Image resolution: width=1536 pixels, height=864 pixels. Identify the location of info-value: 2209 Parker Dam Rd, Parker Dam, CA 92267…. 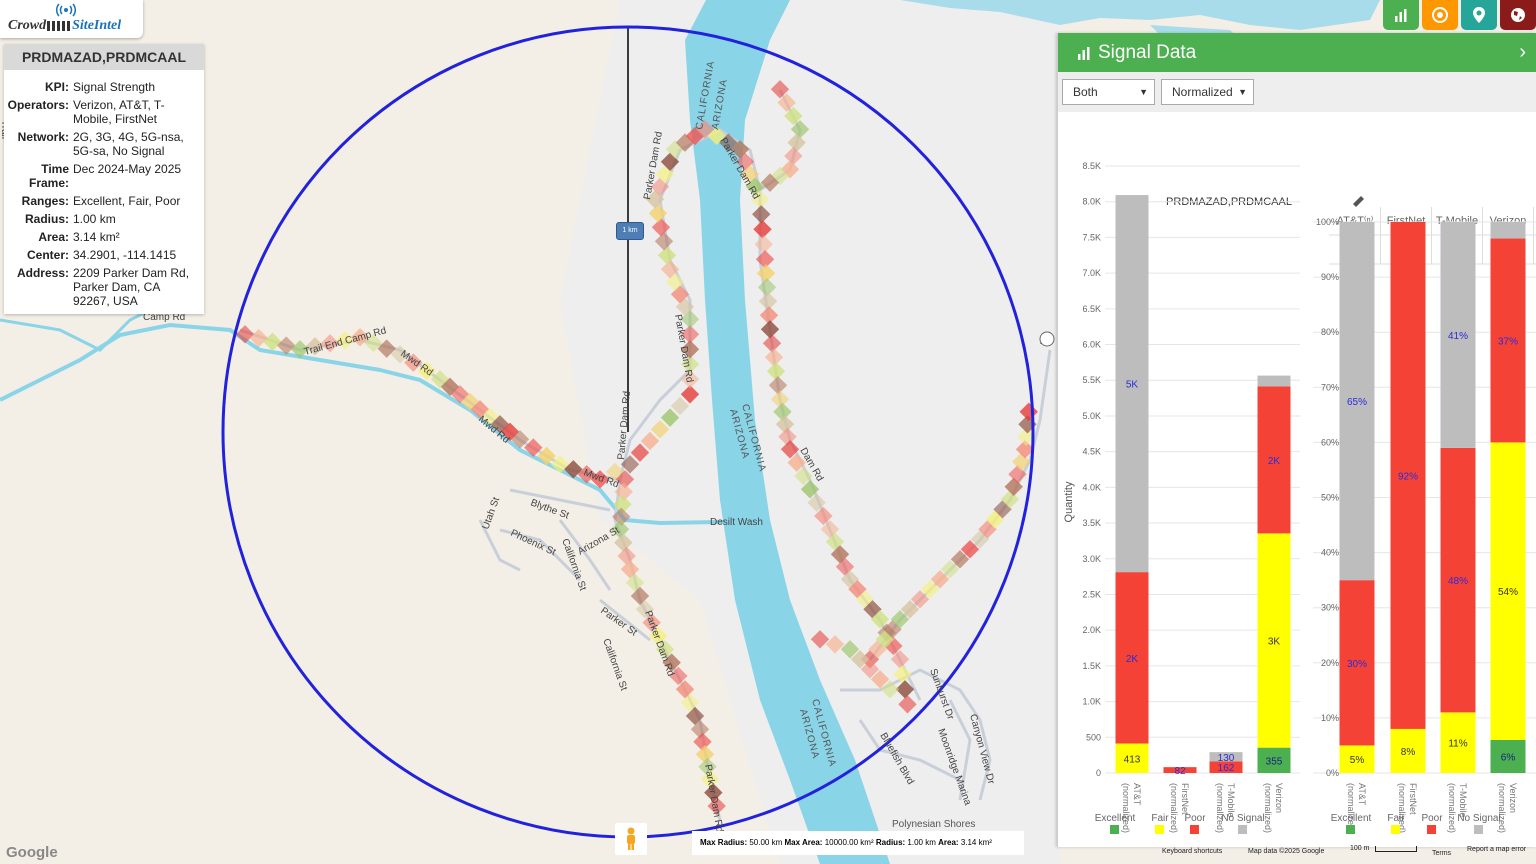
(131, 287).